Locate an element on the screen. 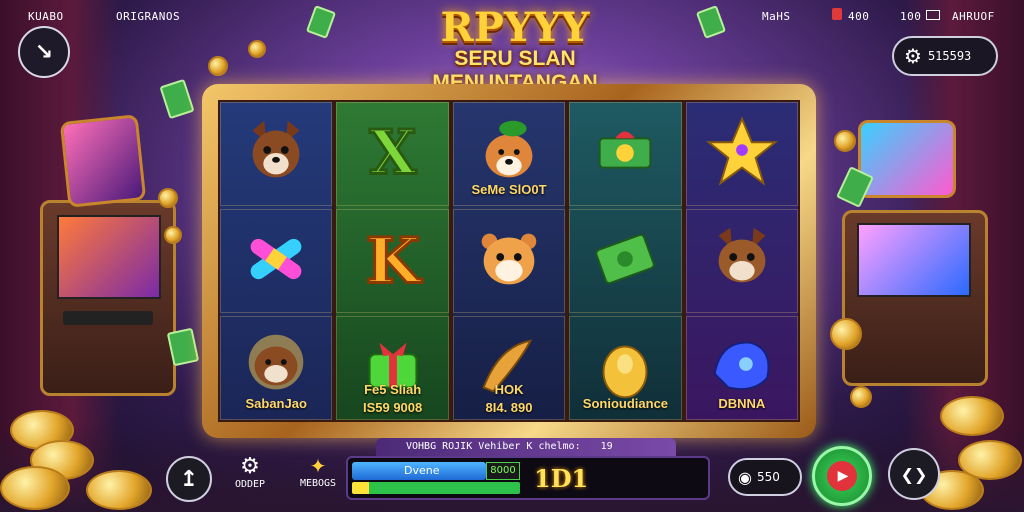  symbol-caption: SeMe SlO0T is located at coordinates (509, 189).